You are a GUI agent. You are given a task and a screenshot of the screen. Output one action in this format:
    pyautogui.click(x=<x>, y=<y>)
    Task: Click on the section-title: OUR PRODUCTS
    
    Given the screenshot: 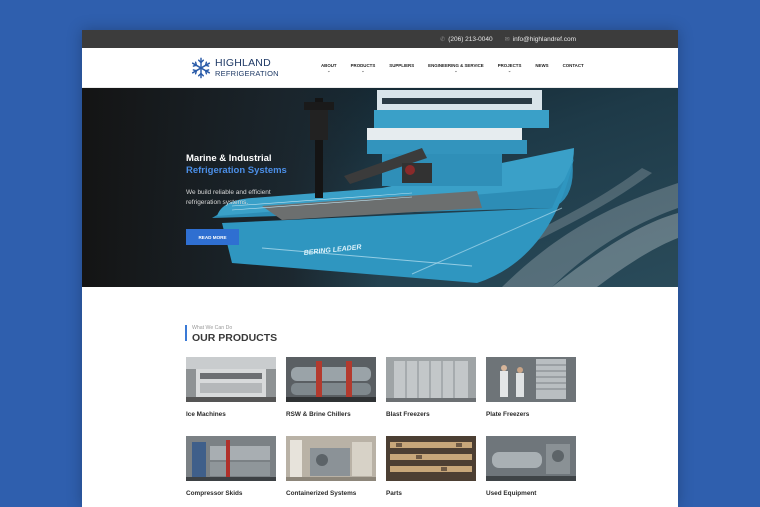 What is the action you would take?
    pyautogui.click(x=235, y=338)
    